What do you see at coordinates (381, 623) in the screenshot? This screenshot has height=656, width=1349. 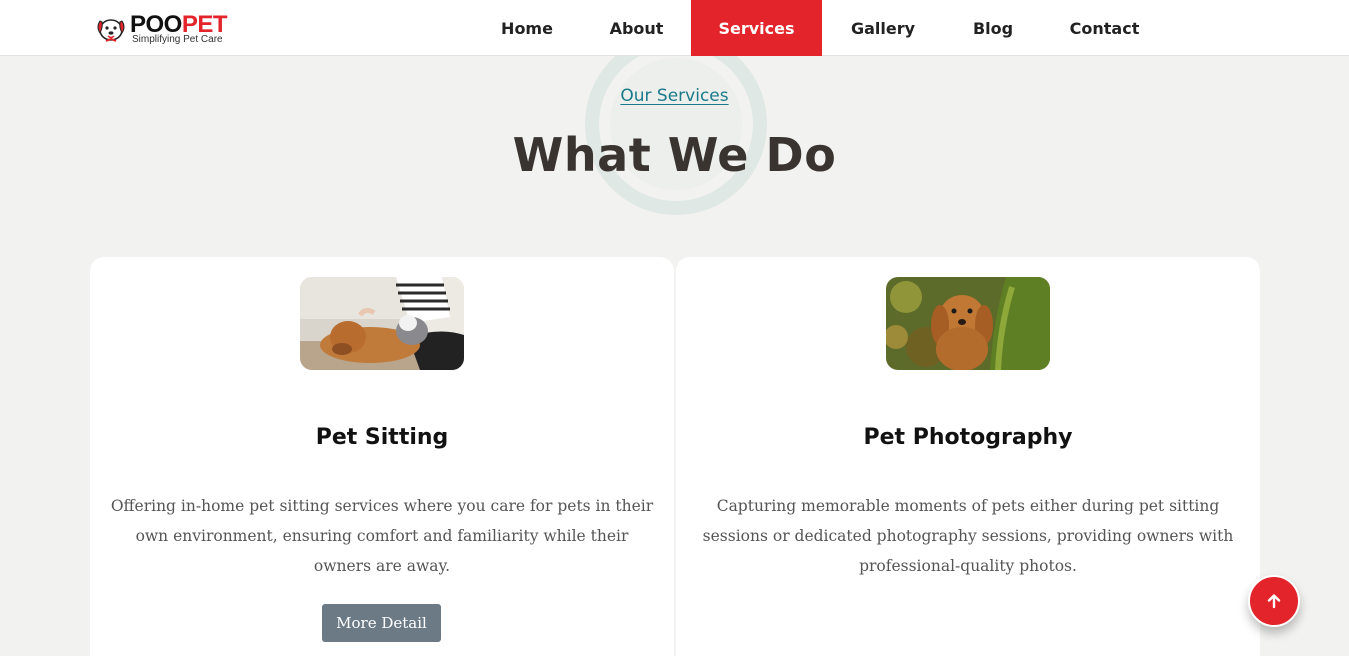 I see `more-detail-button: More Detail` at bounding box center [381, 623].